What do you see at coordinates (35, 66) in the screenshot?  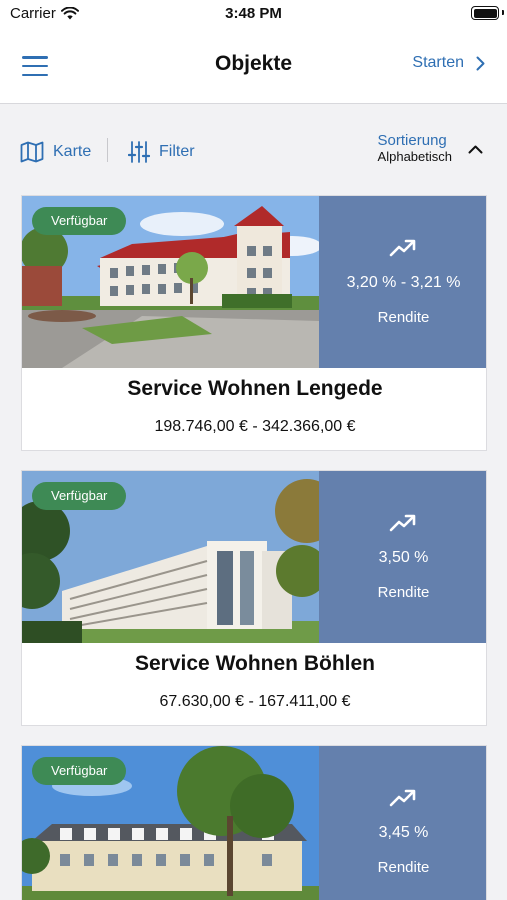 I see `menu-icon` at bounding box center [35, 66].